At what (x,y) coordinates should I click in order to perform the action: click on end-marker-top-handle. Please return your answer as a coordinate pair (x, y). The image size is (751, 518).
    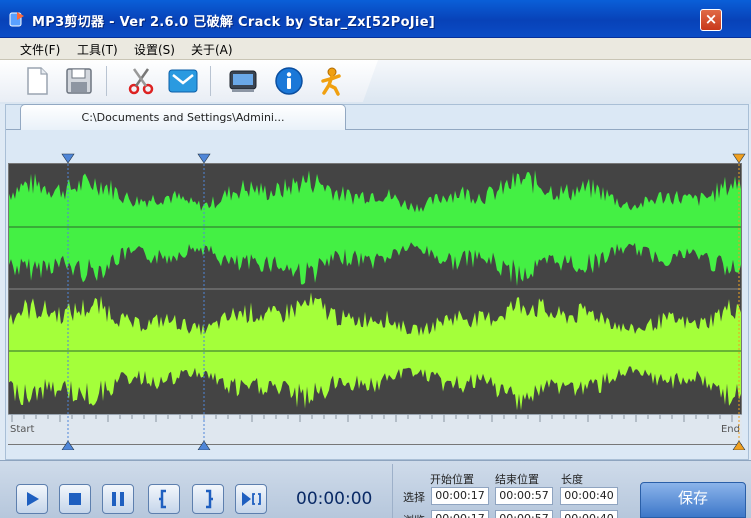
    Looking at the image, I should click on (204, 158).